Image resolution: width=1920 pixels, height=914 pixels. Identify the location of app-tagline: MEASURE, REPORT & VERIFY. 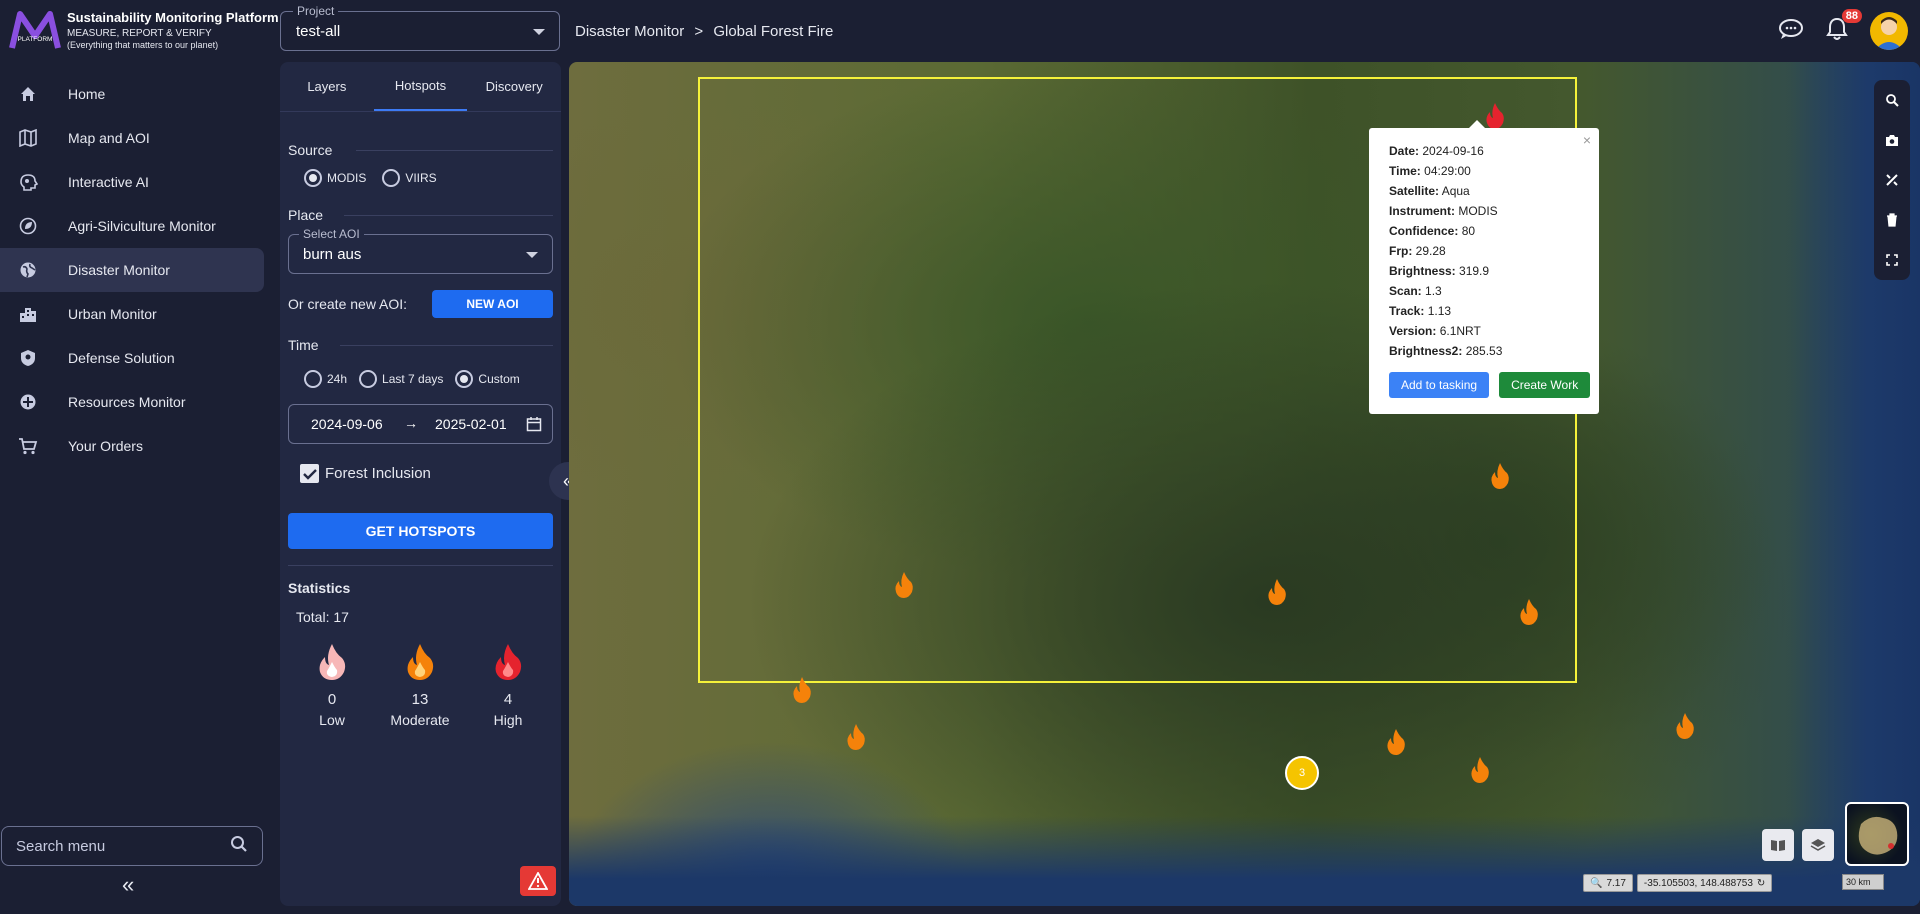
(139, 33).